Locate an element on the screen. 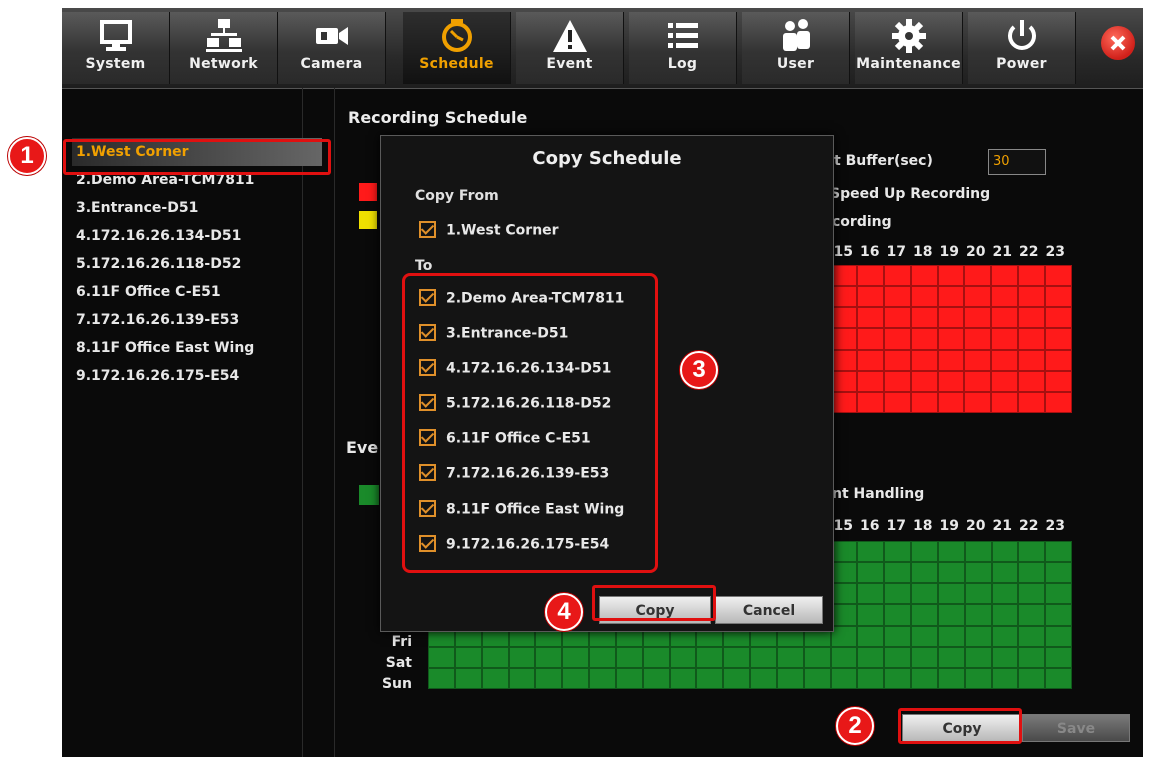 Image resolution: width=1153 pixels, height=759 pixels. tab-maintenance: Maintenance is located at coordinates (909, 48).